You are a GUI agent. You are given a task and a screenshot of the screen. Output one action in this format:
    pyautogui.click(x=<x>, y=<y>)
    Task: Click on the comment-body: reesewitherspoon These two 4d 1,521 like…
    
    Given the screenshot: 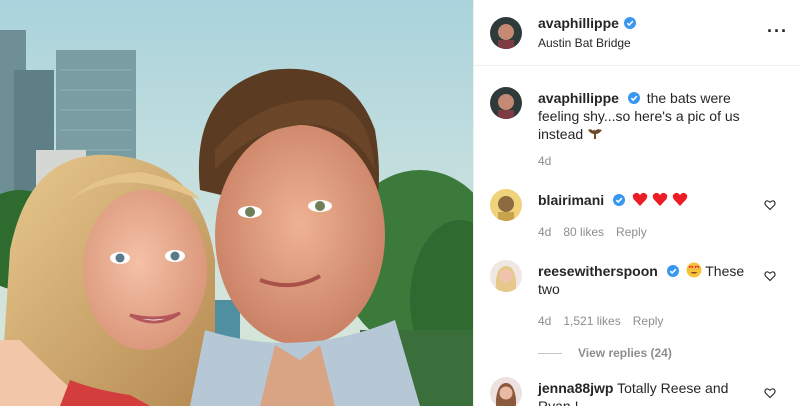 What is the action you would take?
    pyautogui.click(x=648, y=296)
    